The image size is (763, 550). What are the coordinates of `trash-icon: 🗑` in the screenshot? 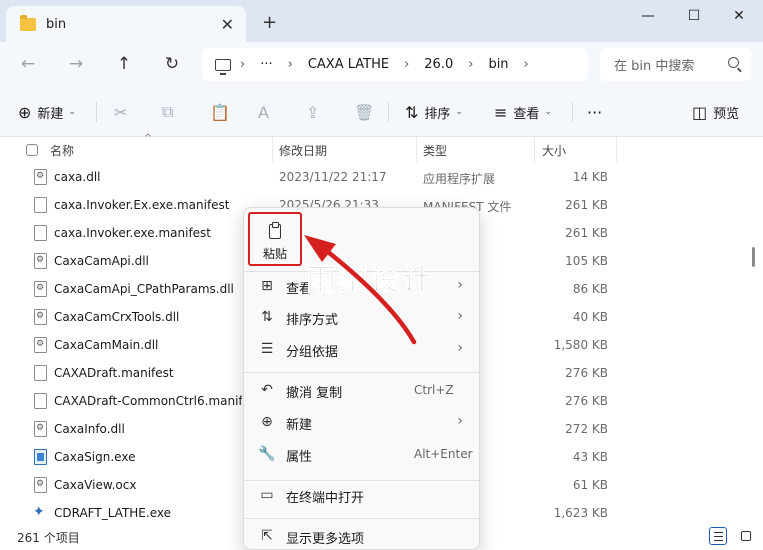 It's located at (364, 112).